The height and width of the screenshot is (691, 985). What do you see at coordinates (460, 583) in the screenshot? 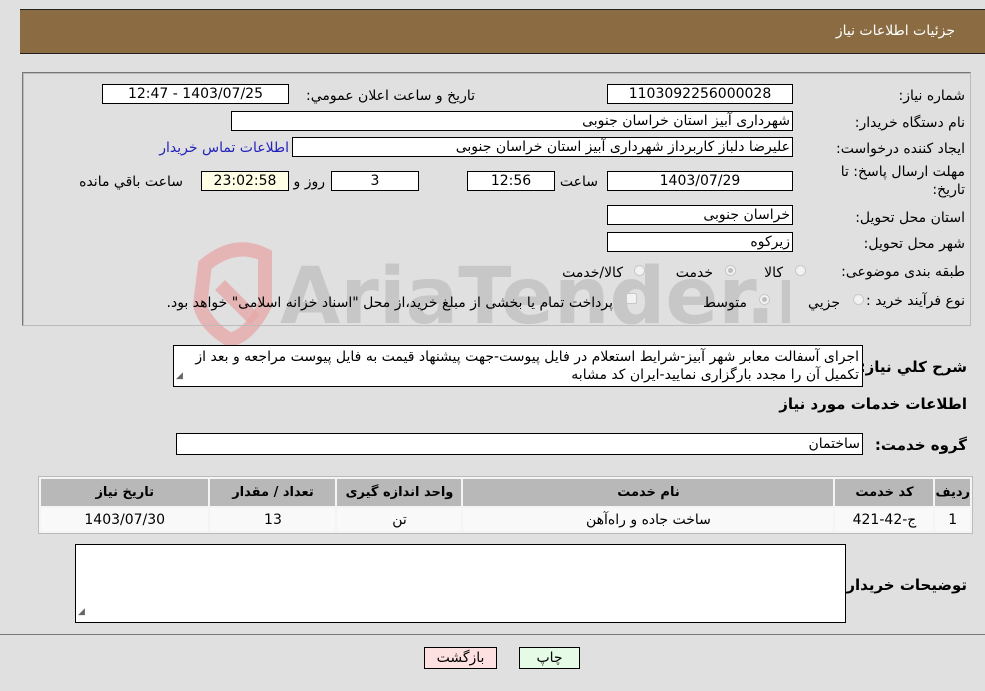
I see `buyer-notes-textarea: ◢` at bounding box center [460, 583].